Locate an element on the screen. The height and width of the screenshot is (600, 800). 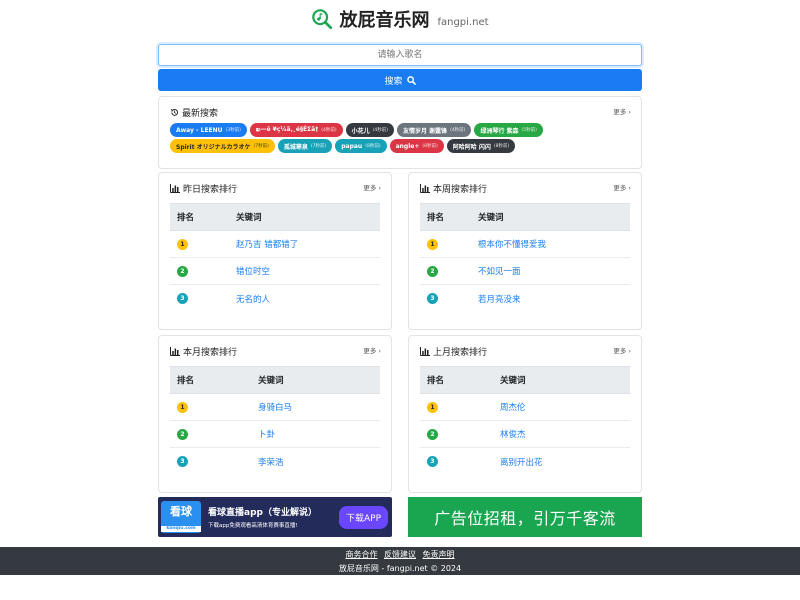
recent-search-tag: Spirit オリジナルカラオケ (7秒前) is located at coordinates (222, 146).